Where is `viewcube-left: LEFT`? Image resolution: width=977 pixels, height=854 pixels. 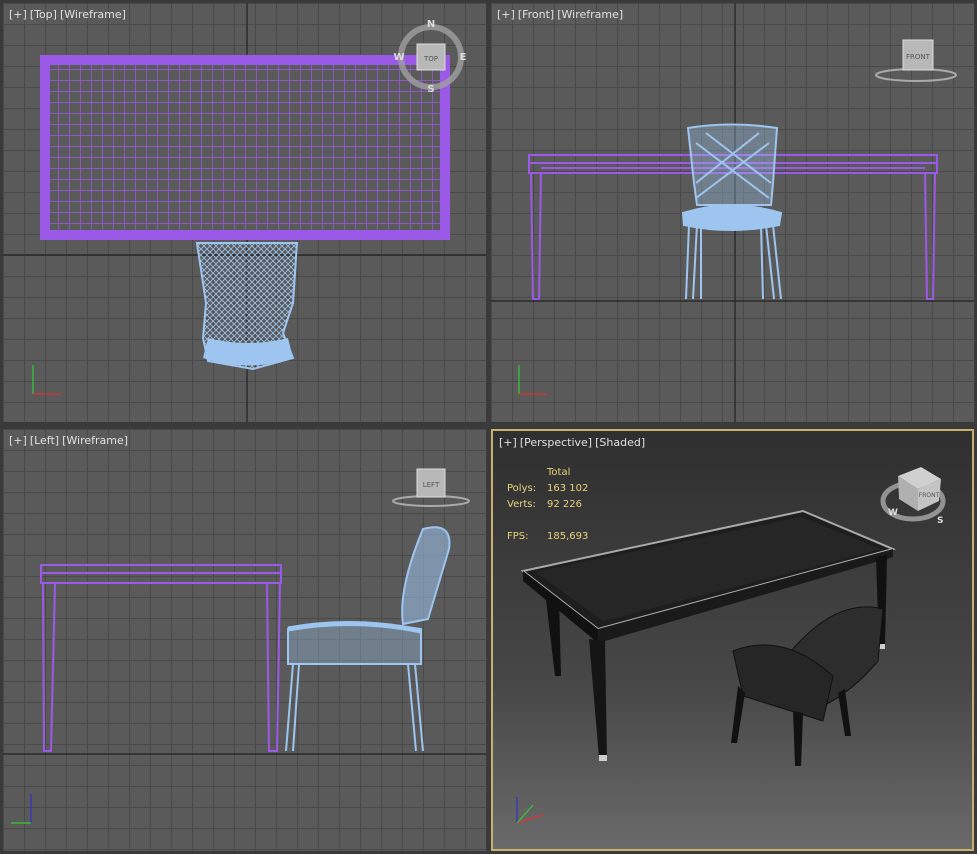
viewcube-left: LEFT is located at coordinates (431, 487).